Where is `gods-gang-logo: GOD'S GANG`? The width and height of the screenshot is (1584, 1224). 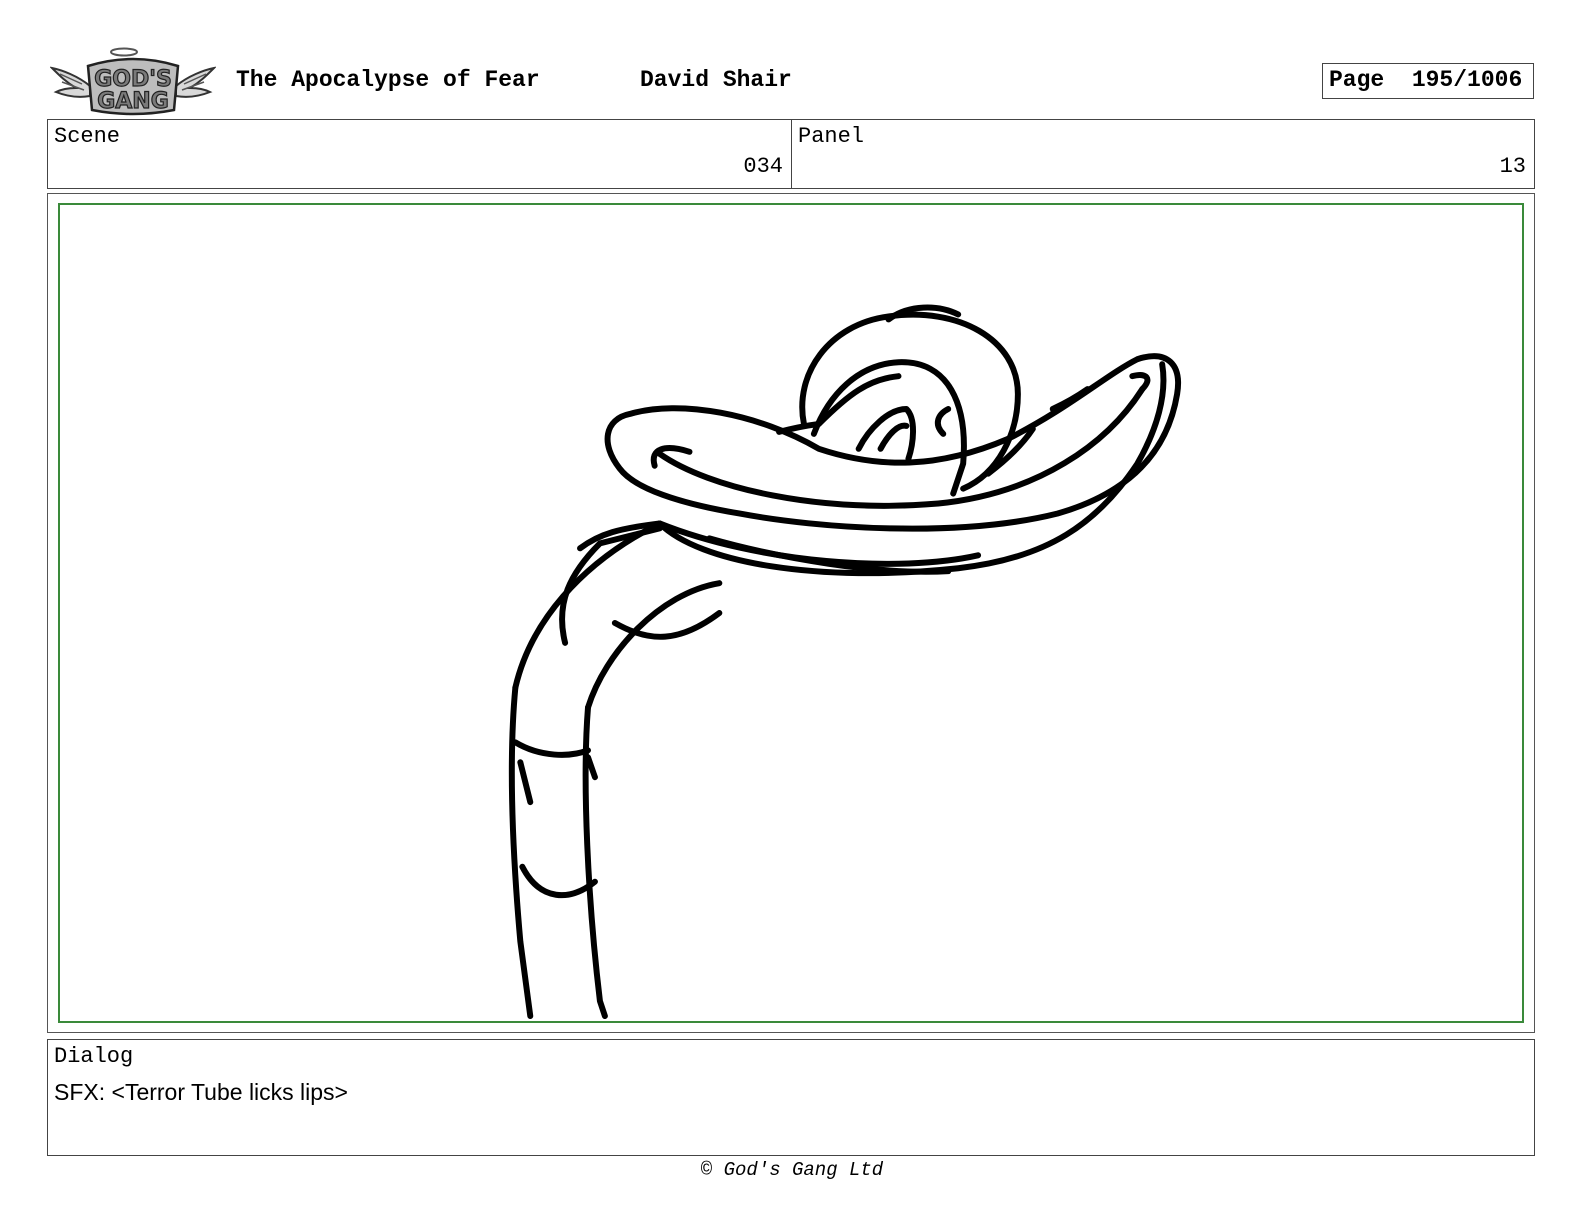 gods-gang-logo: GOD'S GANG is located at coordinates (133, 82).